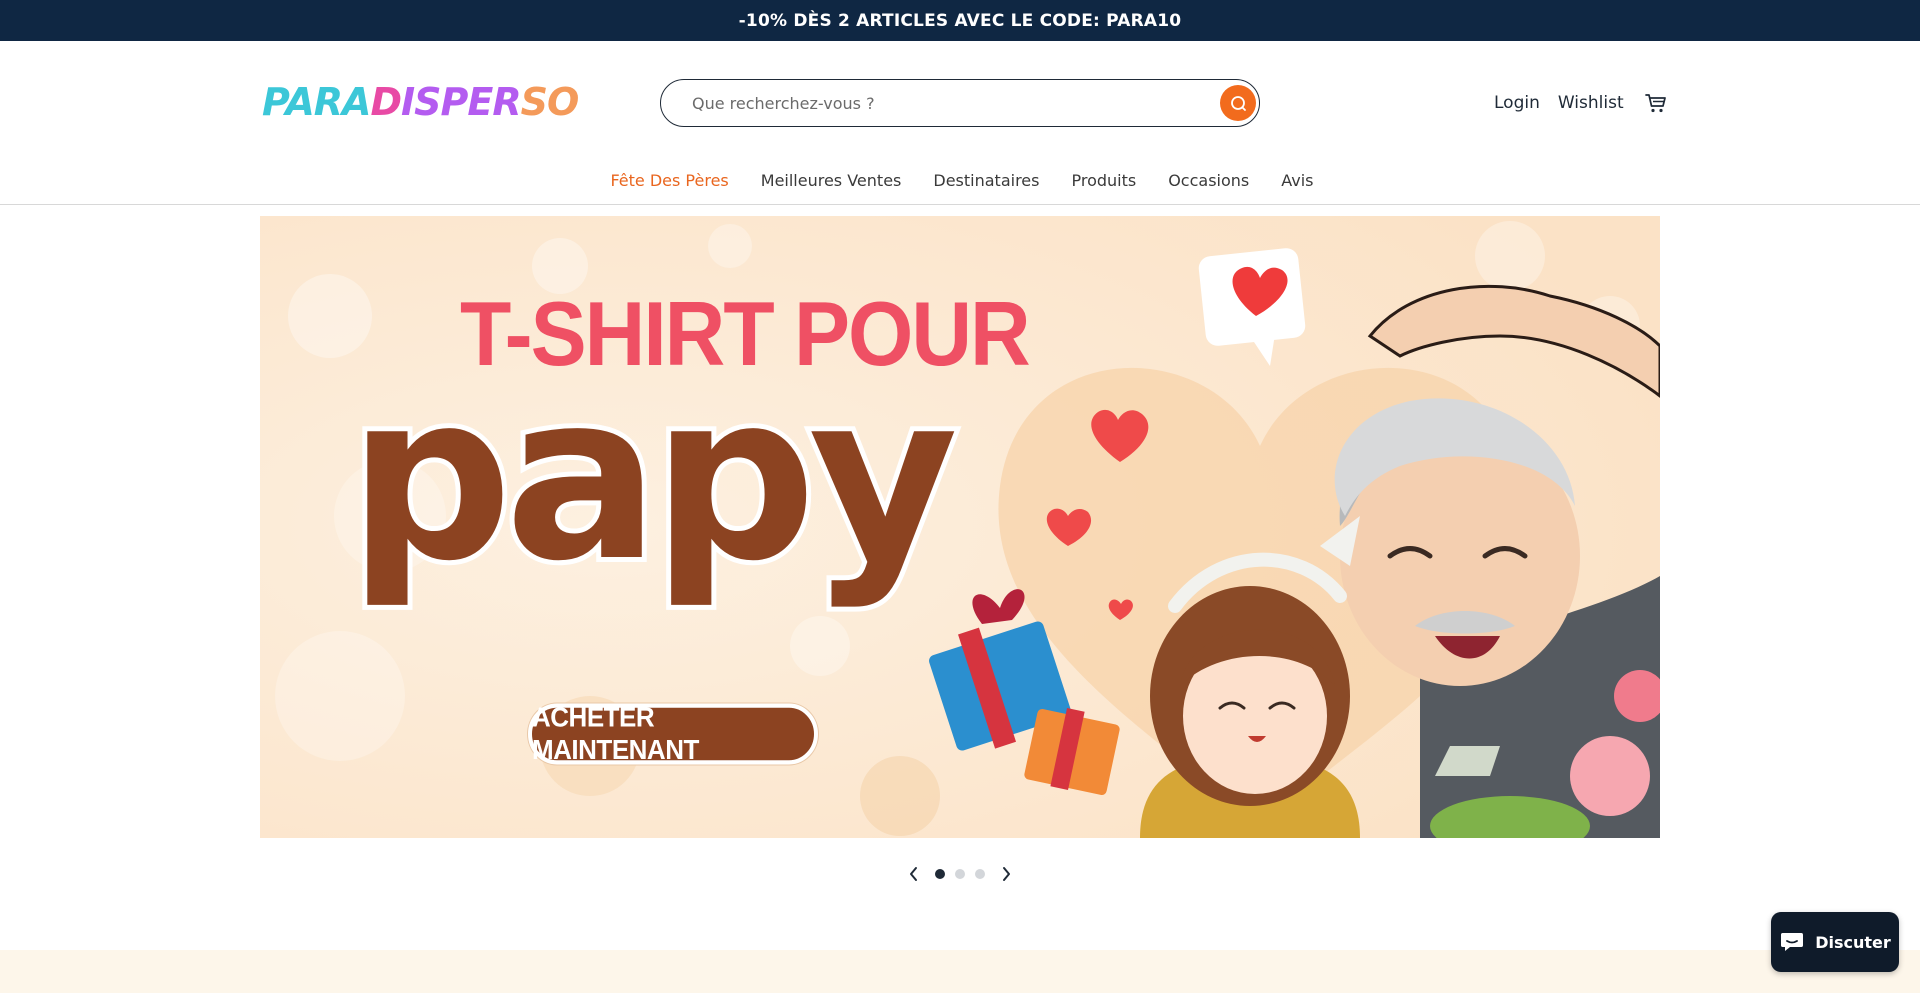 This screenshot has width=1920, height=993. What do you see at coordinates (986, 186) in the screenshot?
I see `nav-item-destinataires: Destinataires` at bounding box center [986, 186].